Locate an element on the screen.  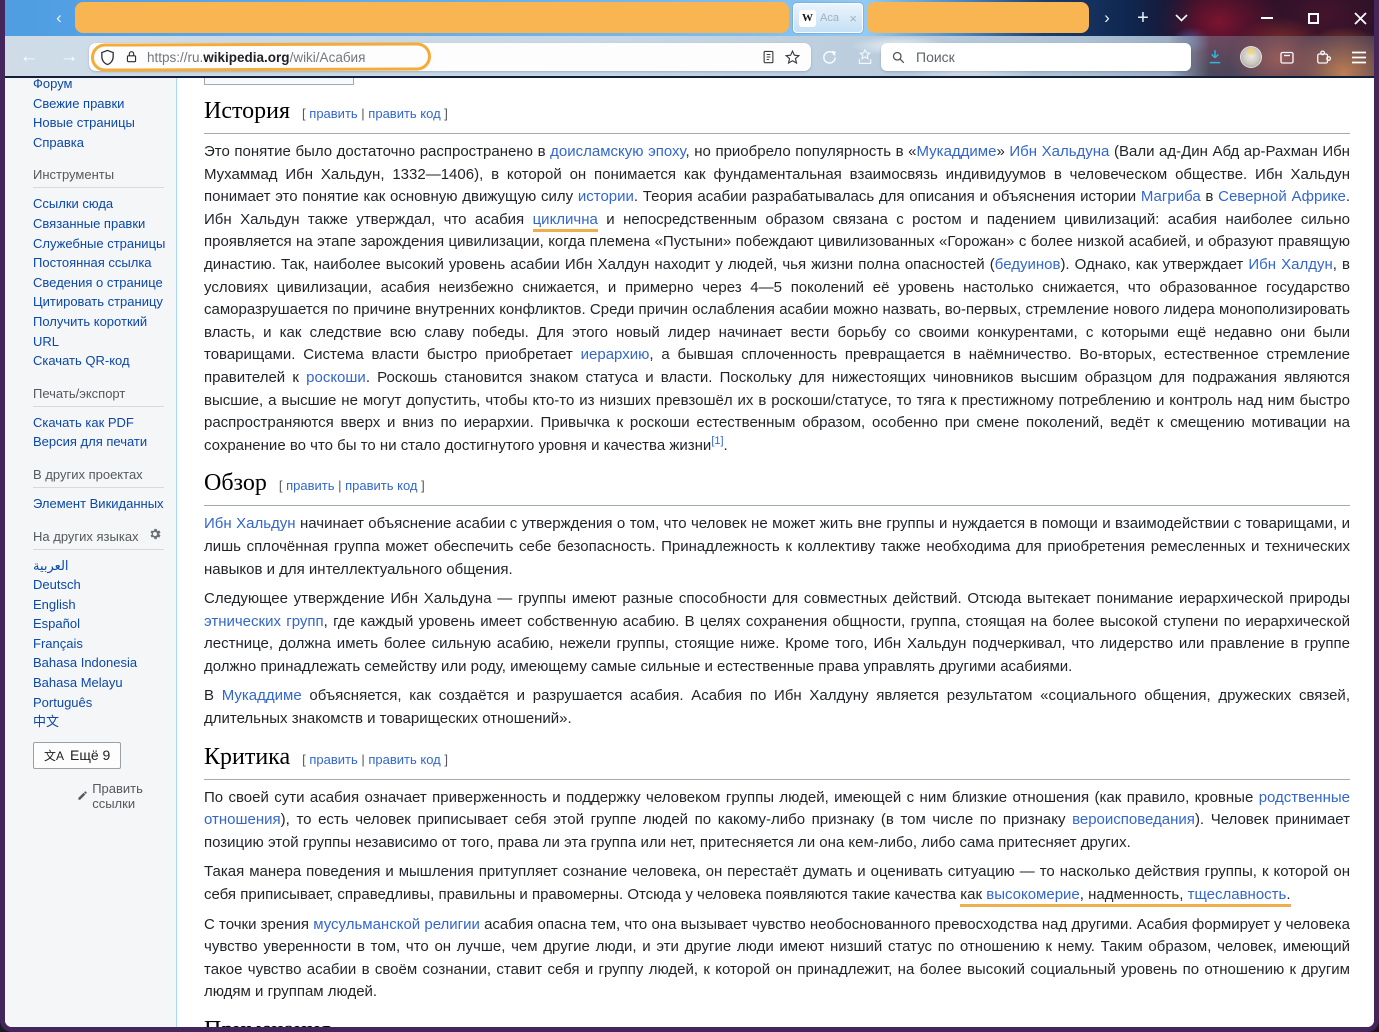
wiki-link: мусульманской религии is located at coordinates (396, 924).